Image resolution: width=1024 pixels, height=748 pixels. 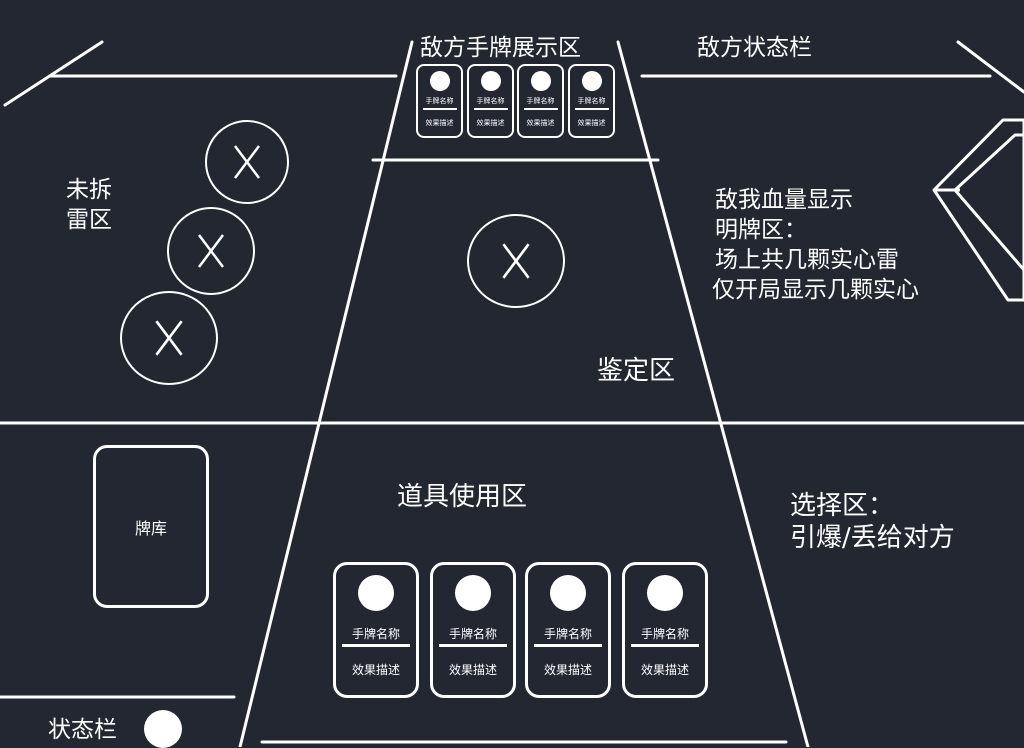 I want to click on enemy-status-bar-label: 敌方状态栏, so click(x=754, y=48).